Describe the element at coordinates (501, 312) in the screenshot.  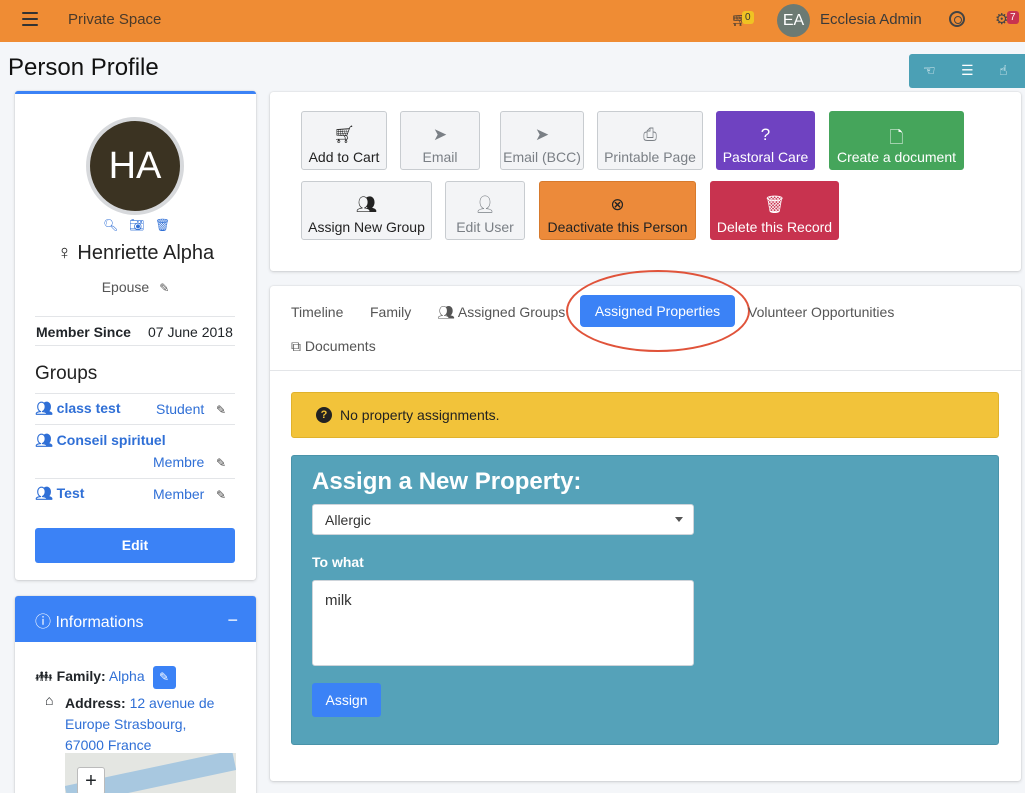
I see `tab-assigned-groups: 👥︎ Assigned Groups` at that location.